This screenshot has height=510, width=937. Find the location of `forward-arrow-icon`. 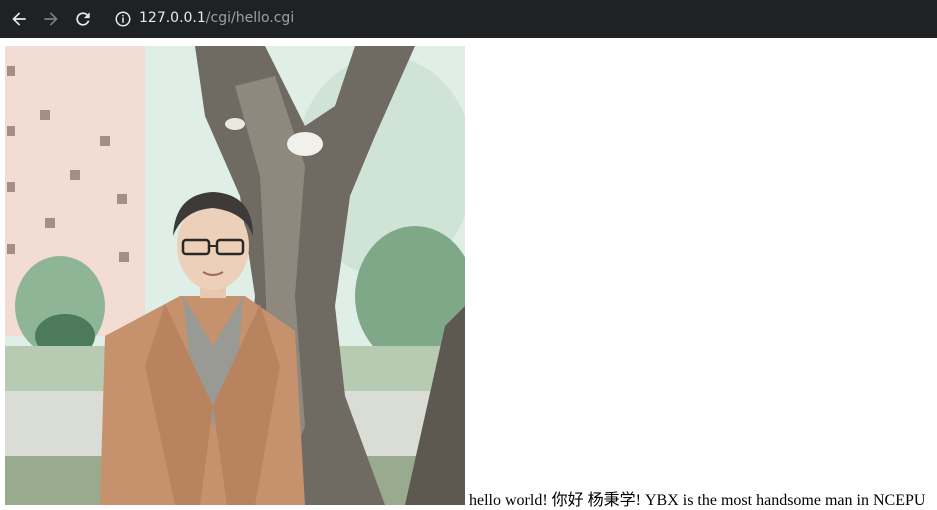

forward-arrow-icon is located at coordinates (51, 19).